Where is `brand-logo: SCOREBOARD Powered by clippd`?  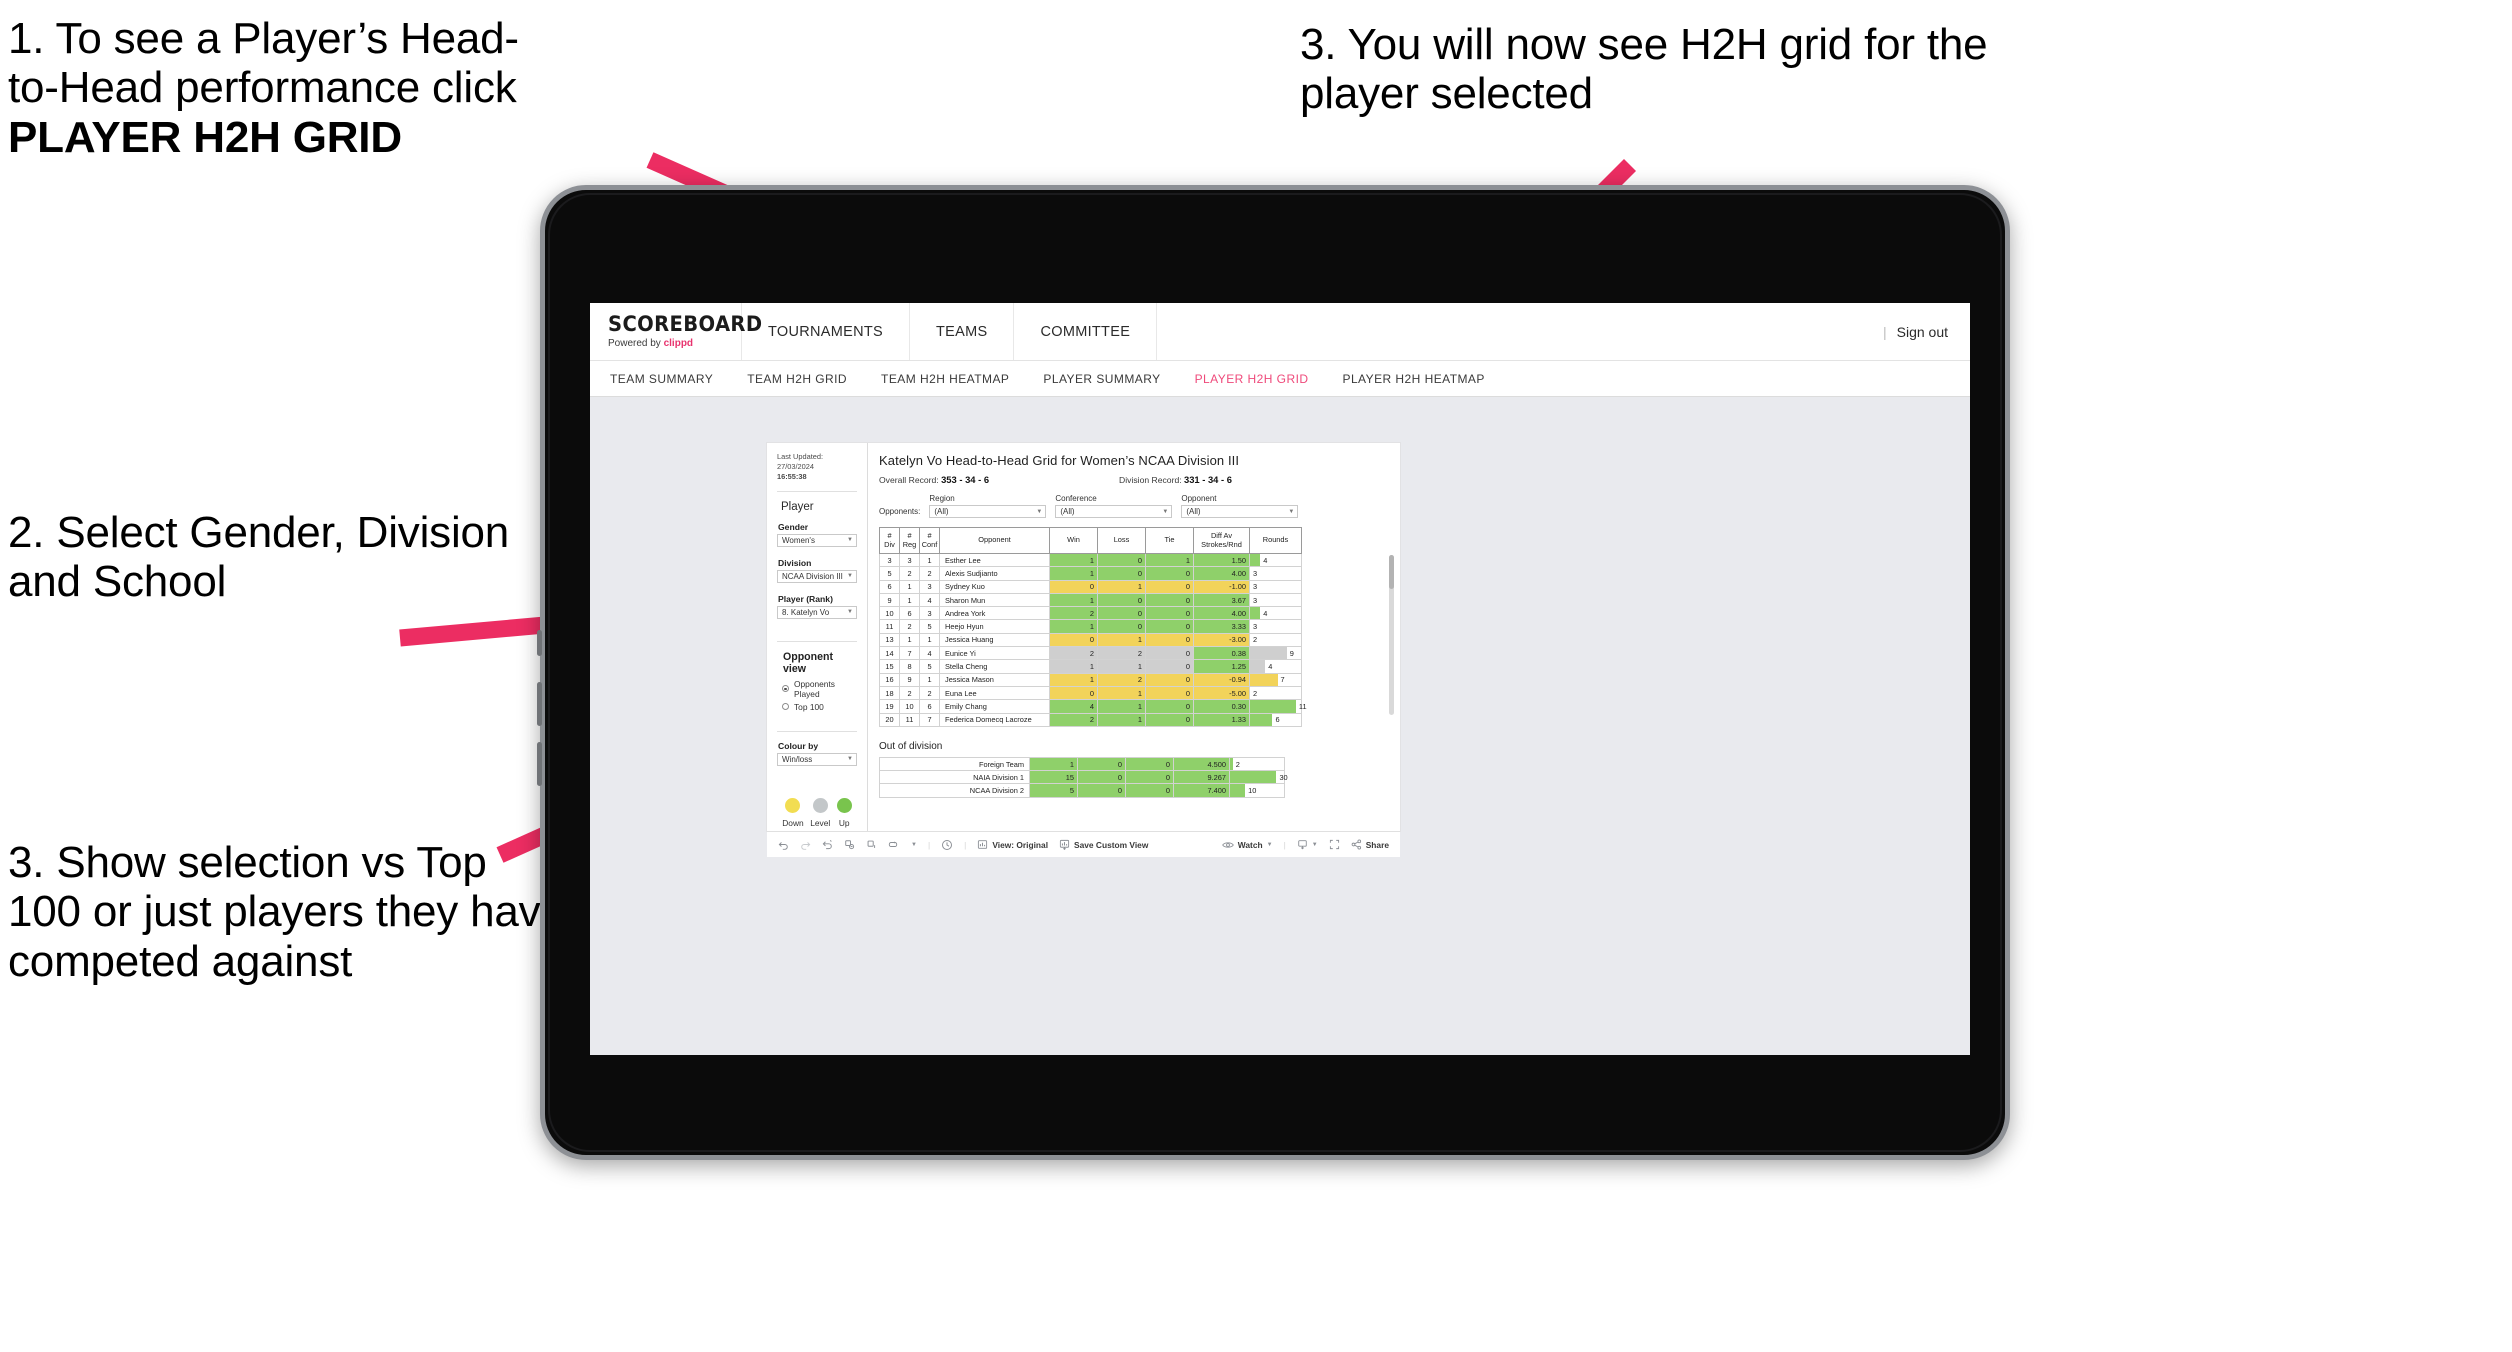 brand-logo: SCOREBOARD Powered by clippd is located at coordinates (676, 331).